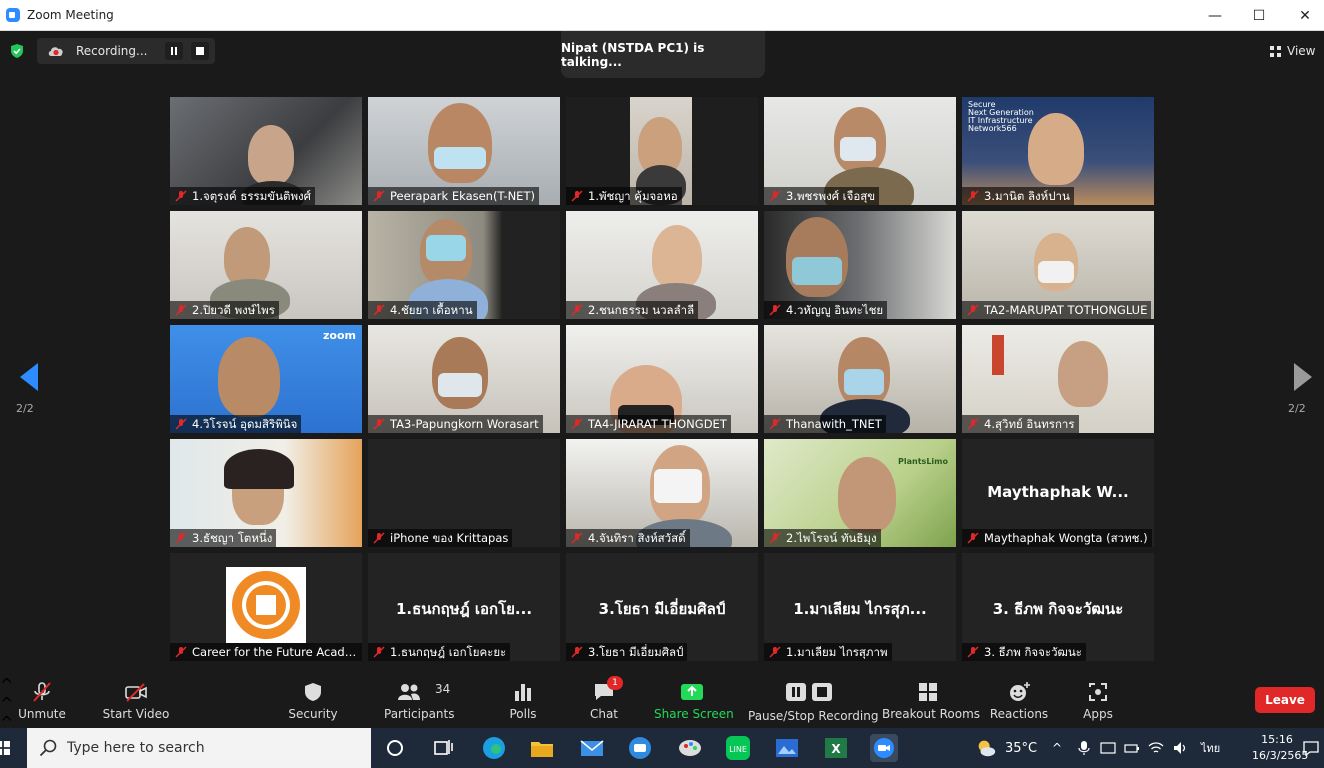 This screenshot has height=768, width=1324. Describe the element at coordinates (523, 701) in the screenshot. I see `polls-button: Polls` at that location.